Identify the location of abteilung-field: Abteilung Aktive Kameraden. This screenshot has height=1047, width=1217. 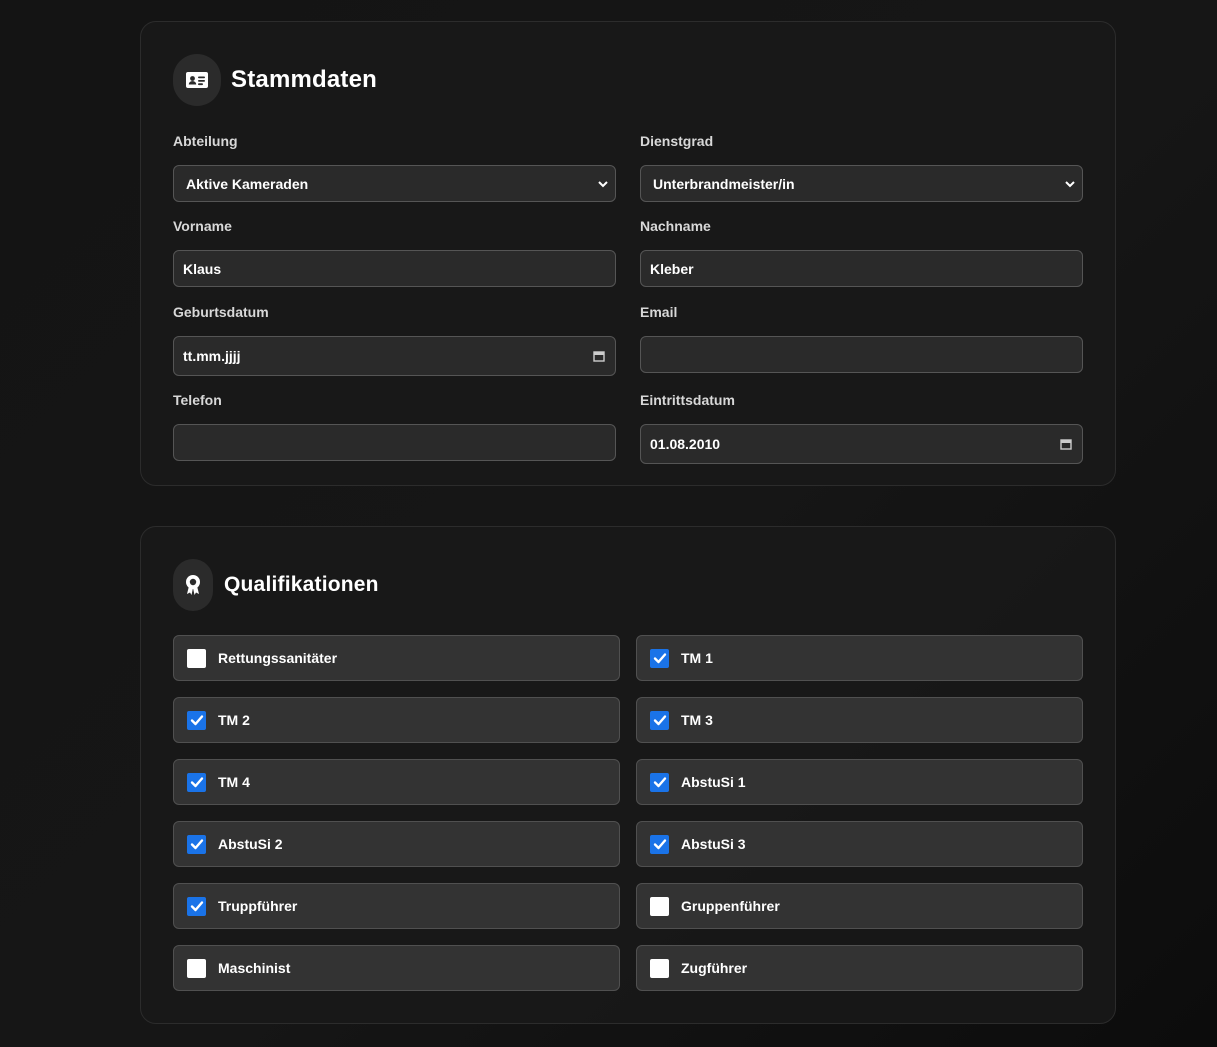
(394, 167).